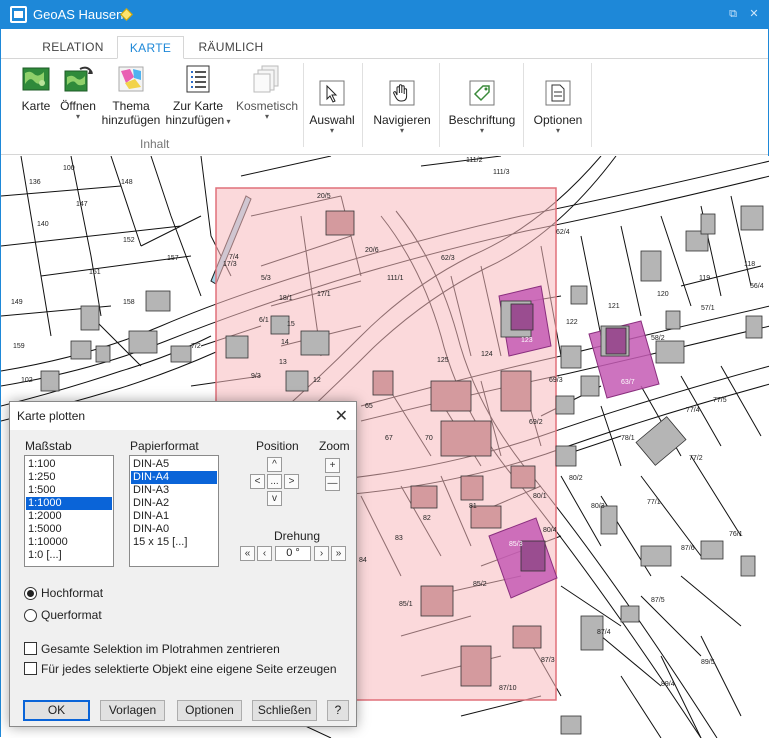 The image size is (769, 738). What do you see at coordinates (257, 481) in the screenshot?
I see `position-left-button: <` at bounding box center [257, 481].